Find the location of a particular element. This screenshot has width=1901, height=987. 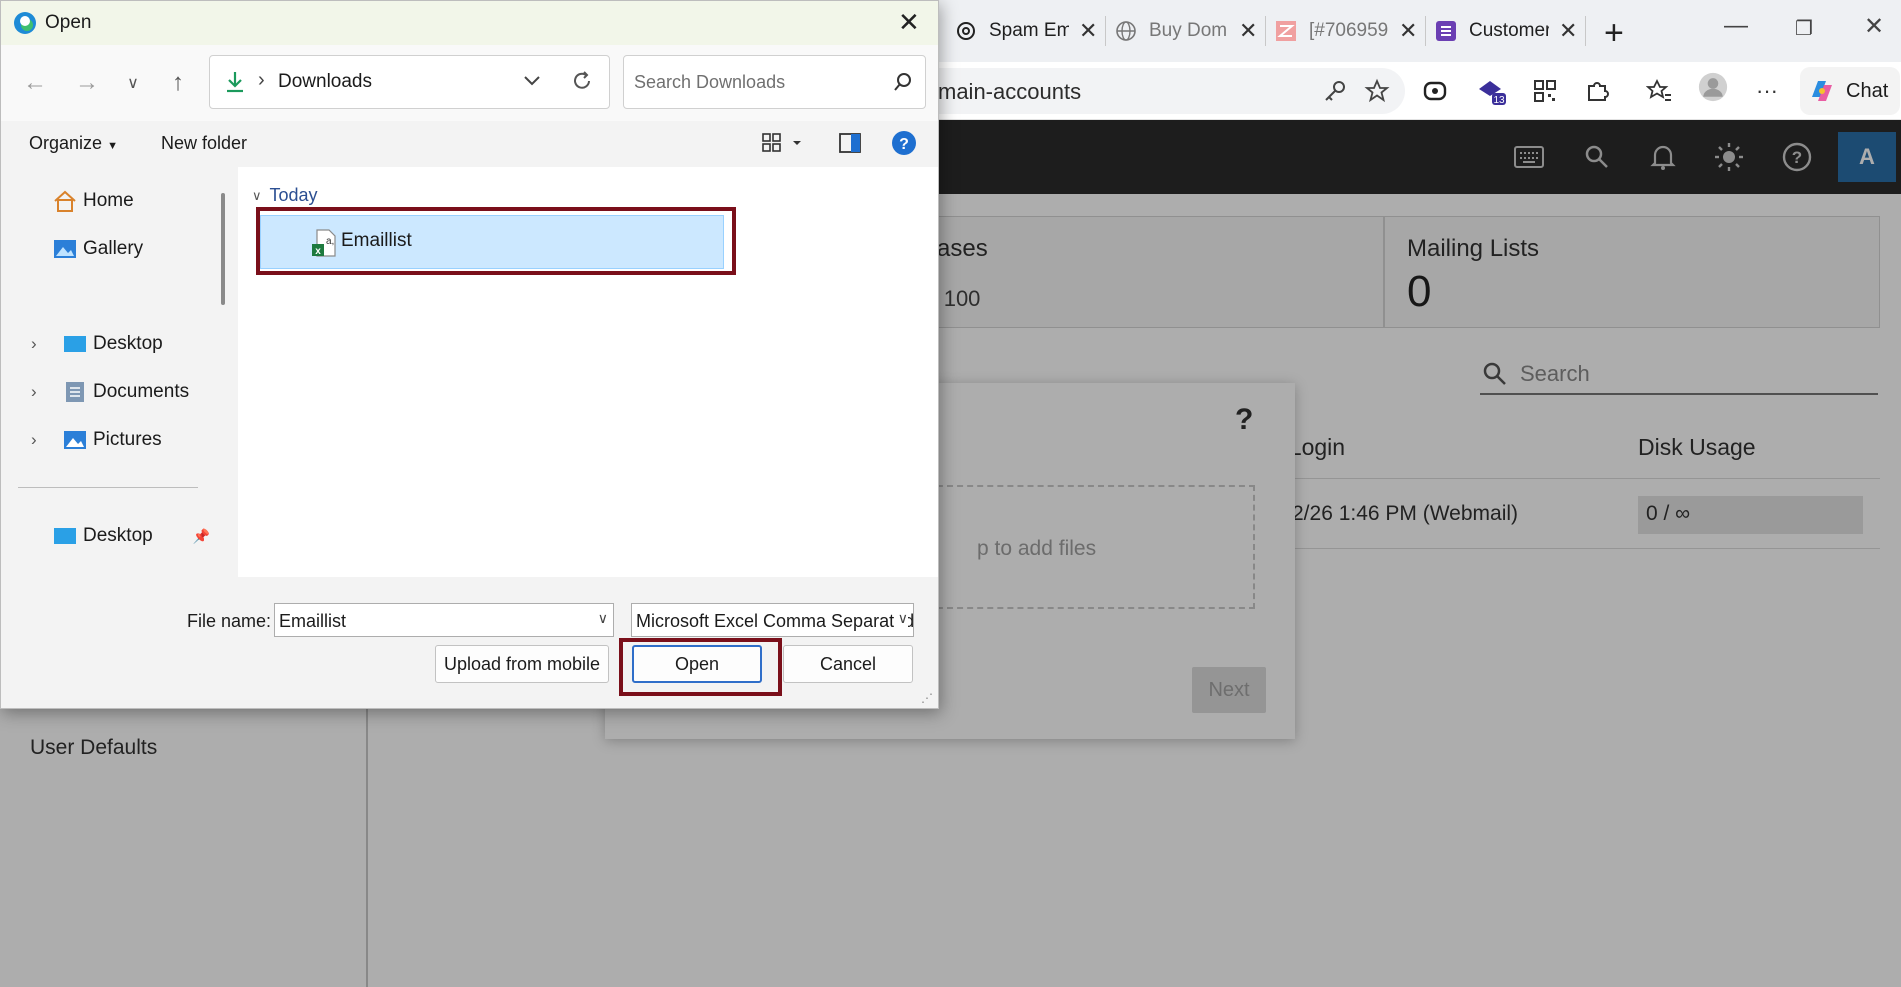

copilot-icon is located at coordinates (1822, 91).